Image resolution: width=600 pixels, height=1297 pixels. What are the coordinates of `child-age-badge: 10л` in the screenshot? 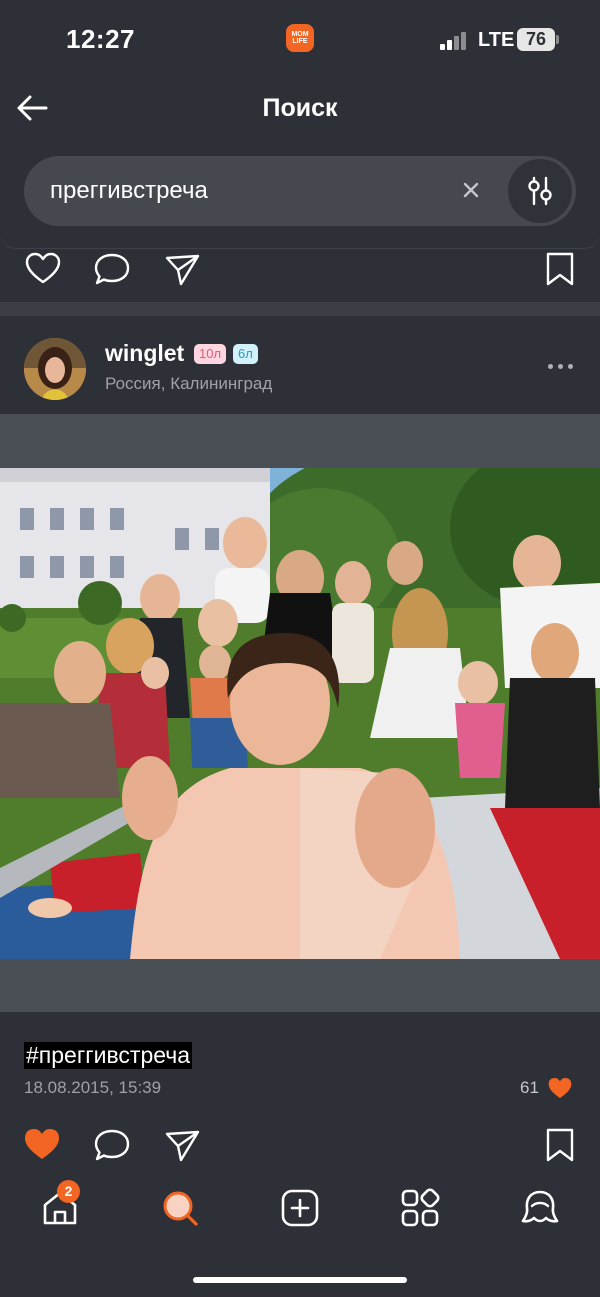 It's located at (210, 354).